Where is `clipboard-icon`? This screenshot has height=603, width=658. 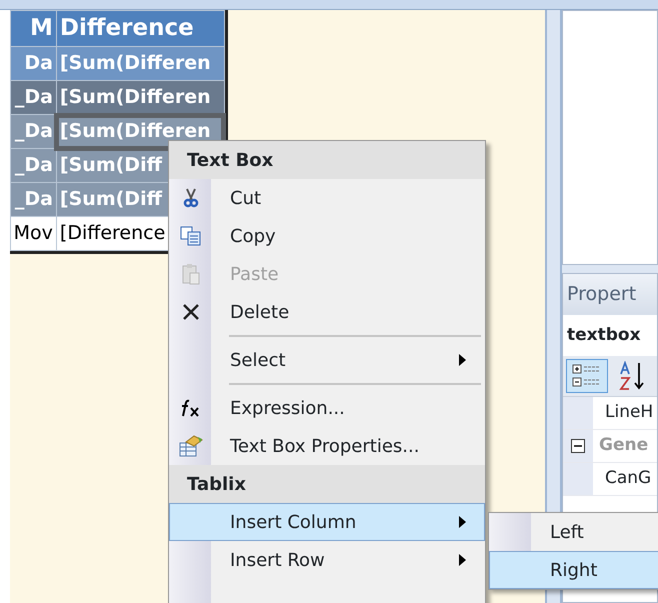 clipboard-icon is located at coordinates (191, 274).